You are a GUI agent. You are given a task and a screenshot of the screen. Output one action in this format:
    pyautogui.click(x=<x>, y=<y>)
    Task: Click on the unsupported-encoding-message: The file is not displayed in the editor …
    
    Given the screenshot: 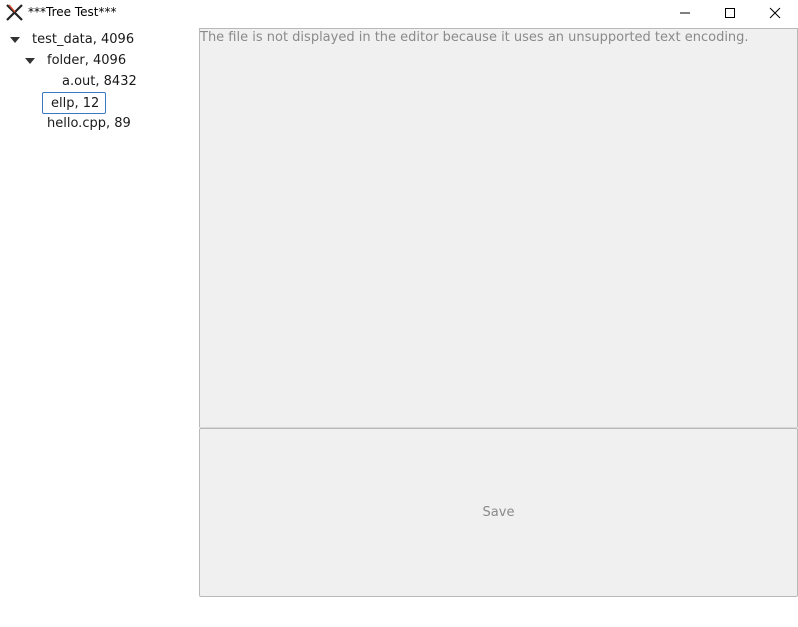 What is the action you would take?
    pyautogui.click(x=474, y=37)
    